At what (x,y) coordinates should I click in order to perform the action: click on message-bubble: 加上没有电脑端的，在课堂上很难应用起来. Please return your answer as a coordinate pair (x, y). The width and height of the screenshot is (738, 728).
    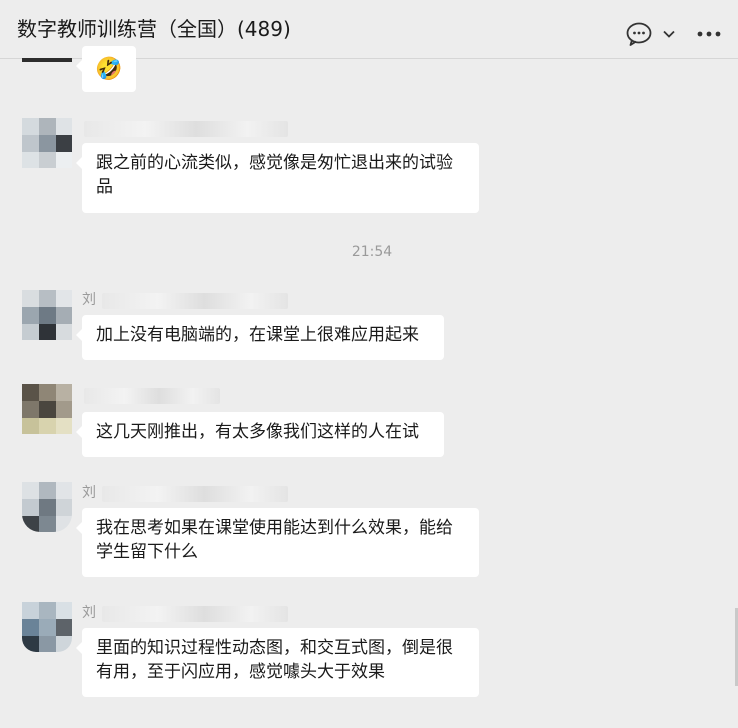
    Looking at the image, I should click on (260, 337).